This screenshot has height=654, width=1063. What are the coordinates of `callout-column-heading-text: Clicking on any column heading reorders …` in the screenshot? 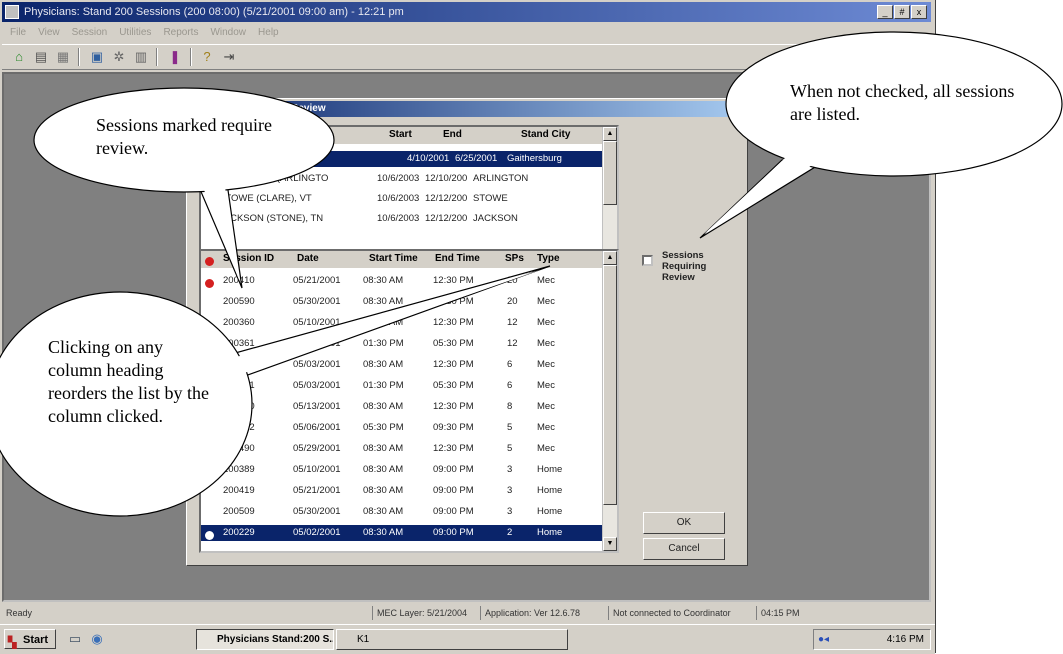 It's located at (128, 381).